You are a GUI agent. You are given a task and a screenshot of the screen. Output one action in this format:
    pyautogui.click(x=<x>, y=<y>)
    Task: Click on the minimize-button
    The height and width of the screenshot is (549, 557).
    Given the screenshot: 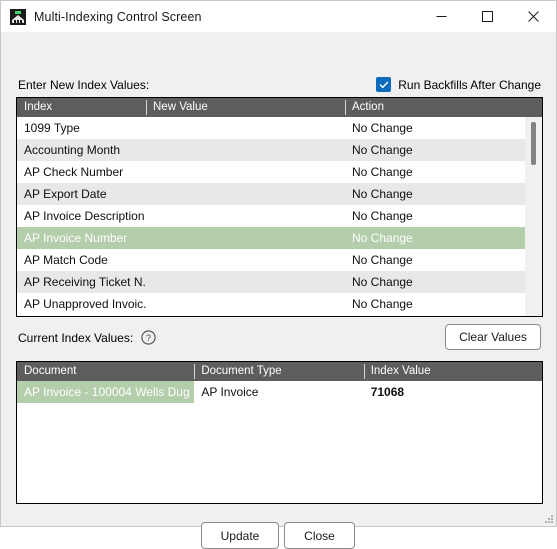 What is the action you would take?
    pyautogui.click(x=441, y=16)
    